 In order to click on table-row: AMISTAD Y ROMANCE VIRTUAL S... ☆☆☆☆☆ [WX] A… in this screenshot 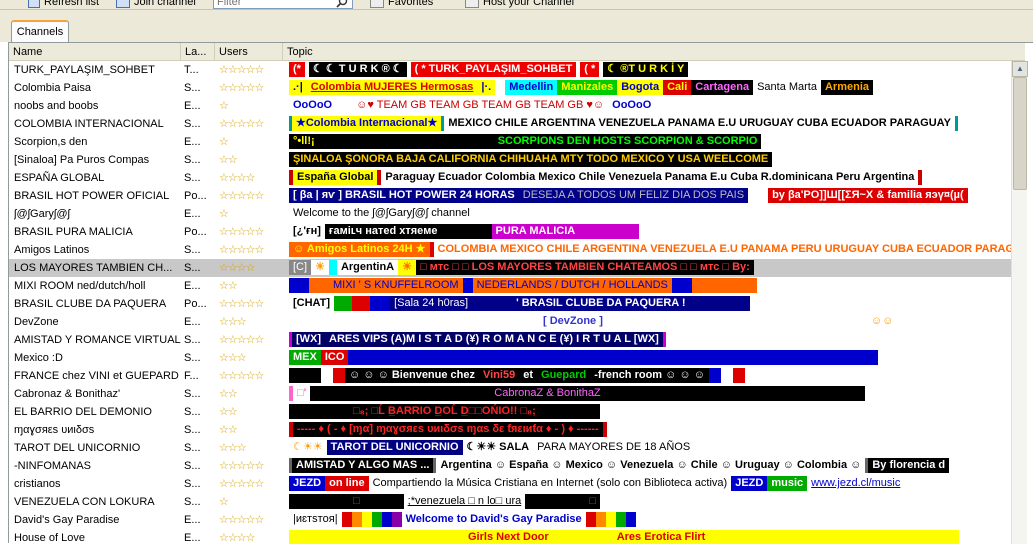, I will do `click(510, 340)`.